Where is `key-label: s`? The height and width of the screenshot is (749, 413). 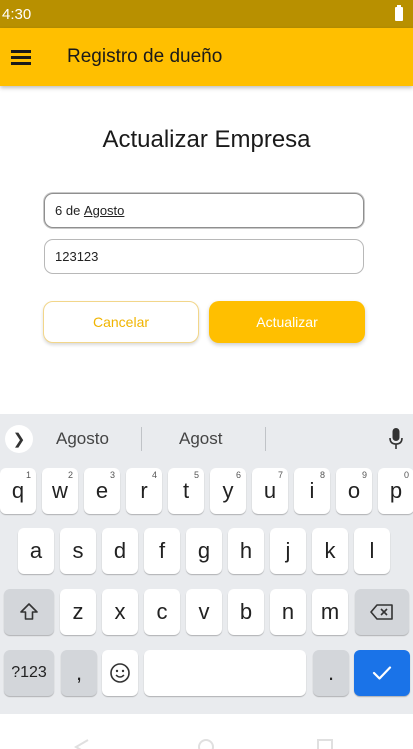
key-label: s is located at coordinates (78, 550).